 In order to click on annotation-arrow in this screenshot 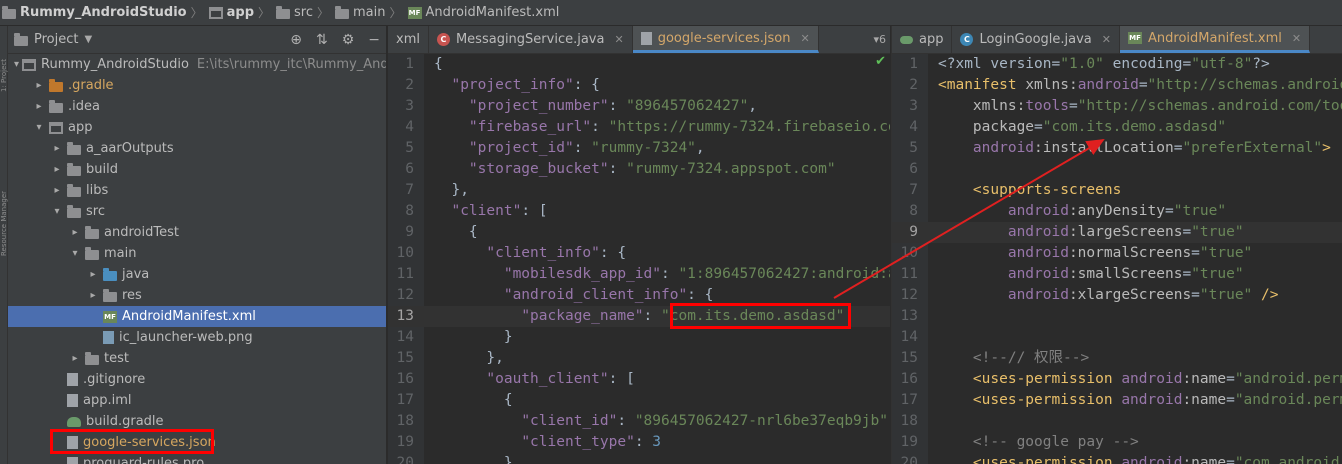, I will do `click(969, 218)`.